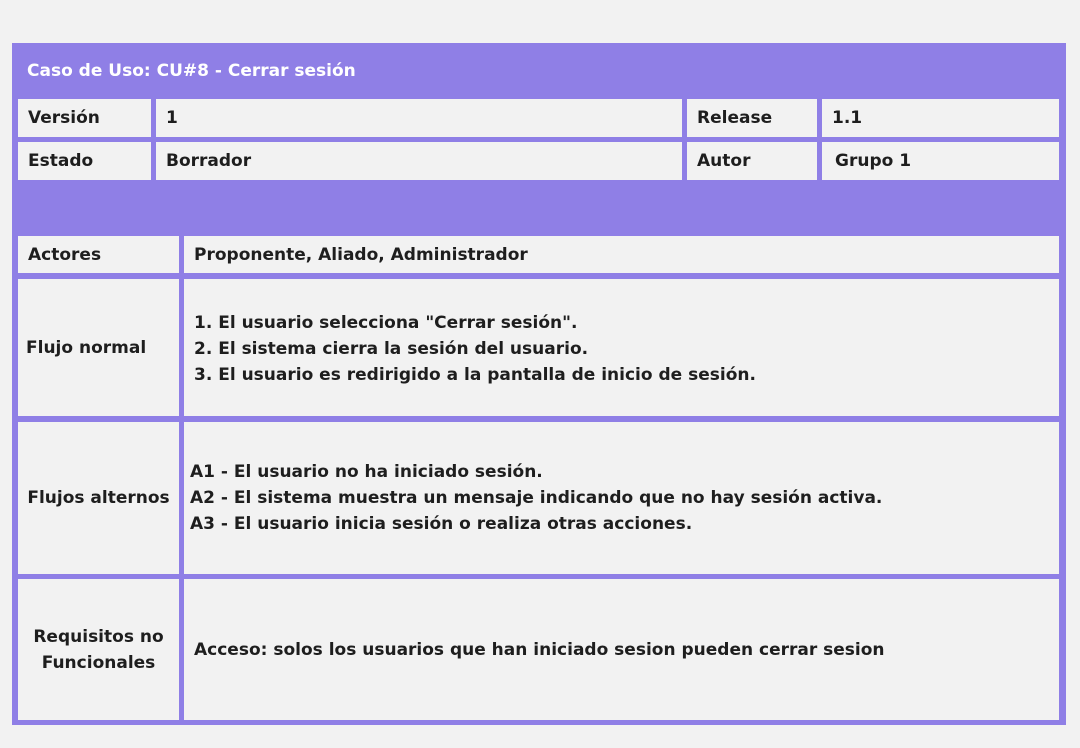 Image resolution: width=1080 pixels, height=748 pixels. Describe the element at coordinates (98, 649) in the screenshot. I see `non-functional-label: Requisitos no Funcionales` at that location.